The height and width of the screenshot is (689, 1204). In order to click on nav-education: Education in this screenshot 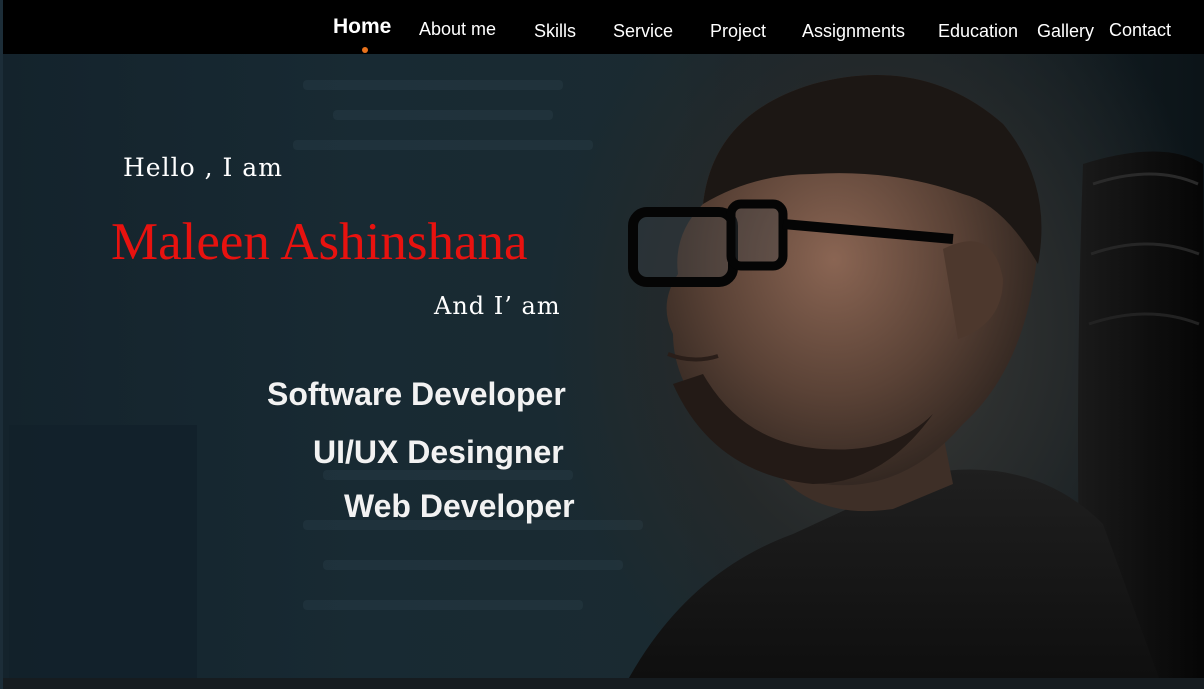, I will do `click(978, 31)`.